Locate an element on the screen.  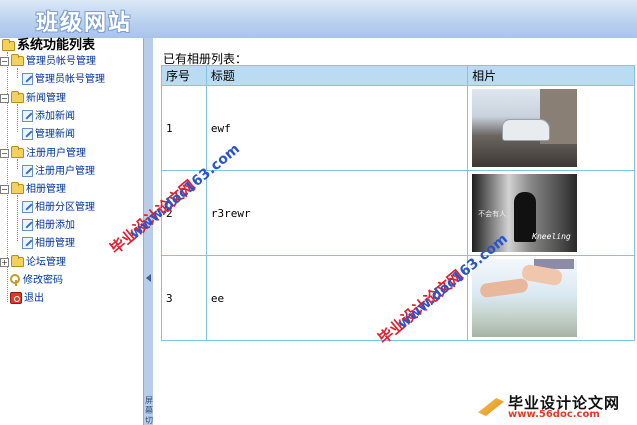
frame-splitter: 屏幕切换 is located at coordinates (148, 231).